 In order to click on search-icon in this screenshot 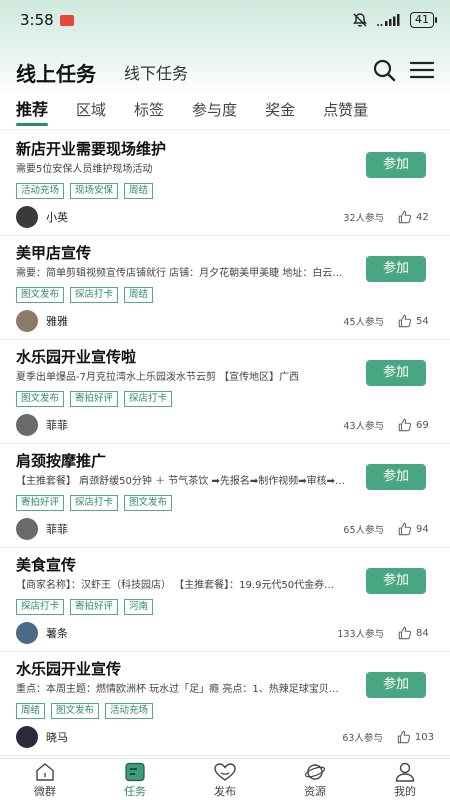, I will do `click(384, 72)`.